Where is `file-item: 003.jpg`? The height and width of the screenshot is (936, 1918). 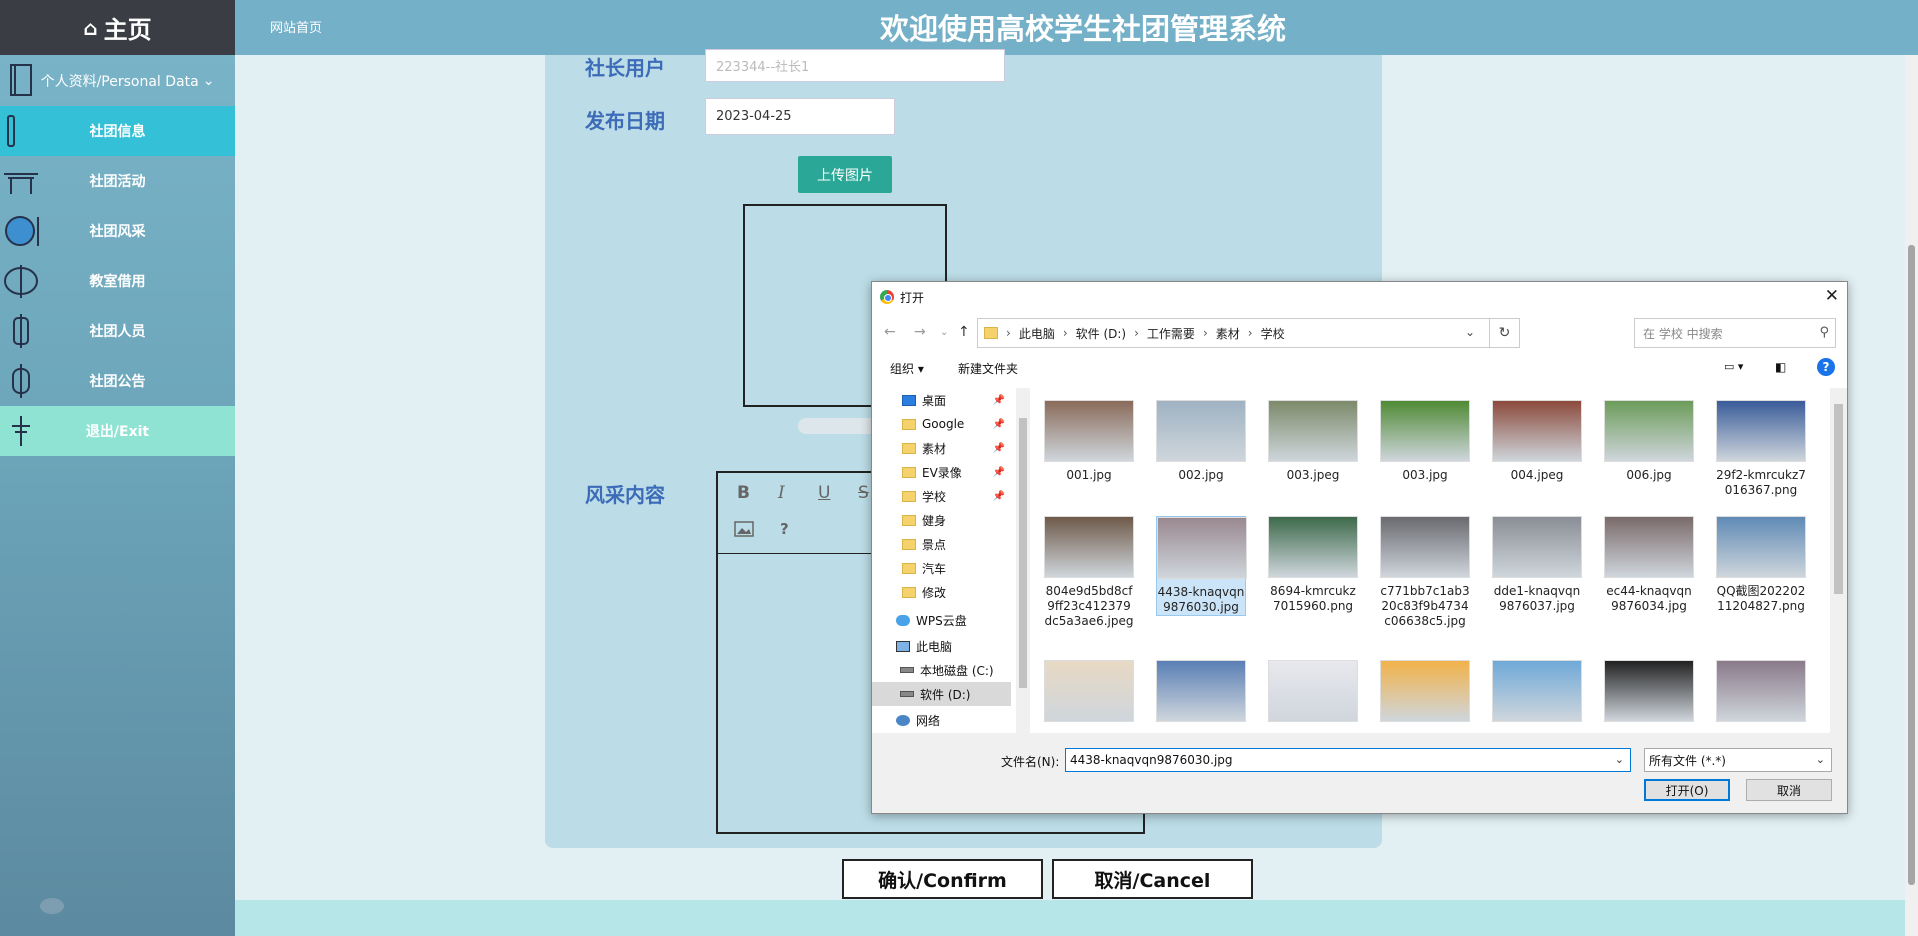 file-item: 003.jpg is located at coordinates (1425, 441).